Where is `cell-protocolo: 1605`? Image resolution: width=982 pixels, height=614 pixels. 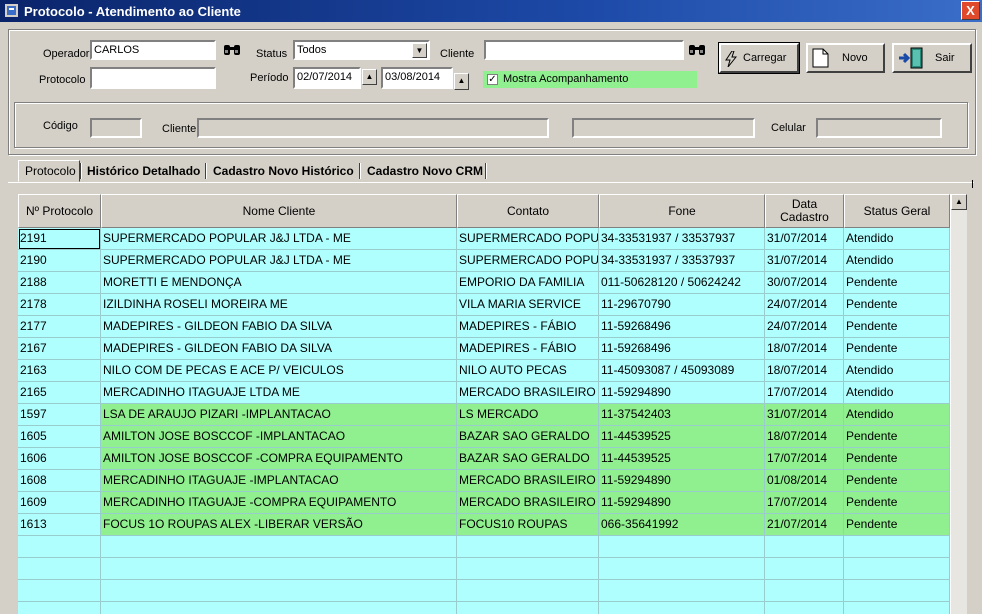
cell-protocolo: 1605 is located at coordinates (59, 437).